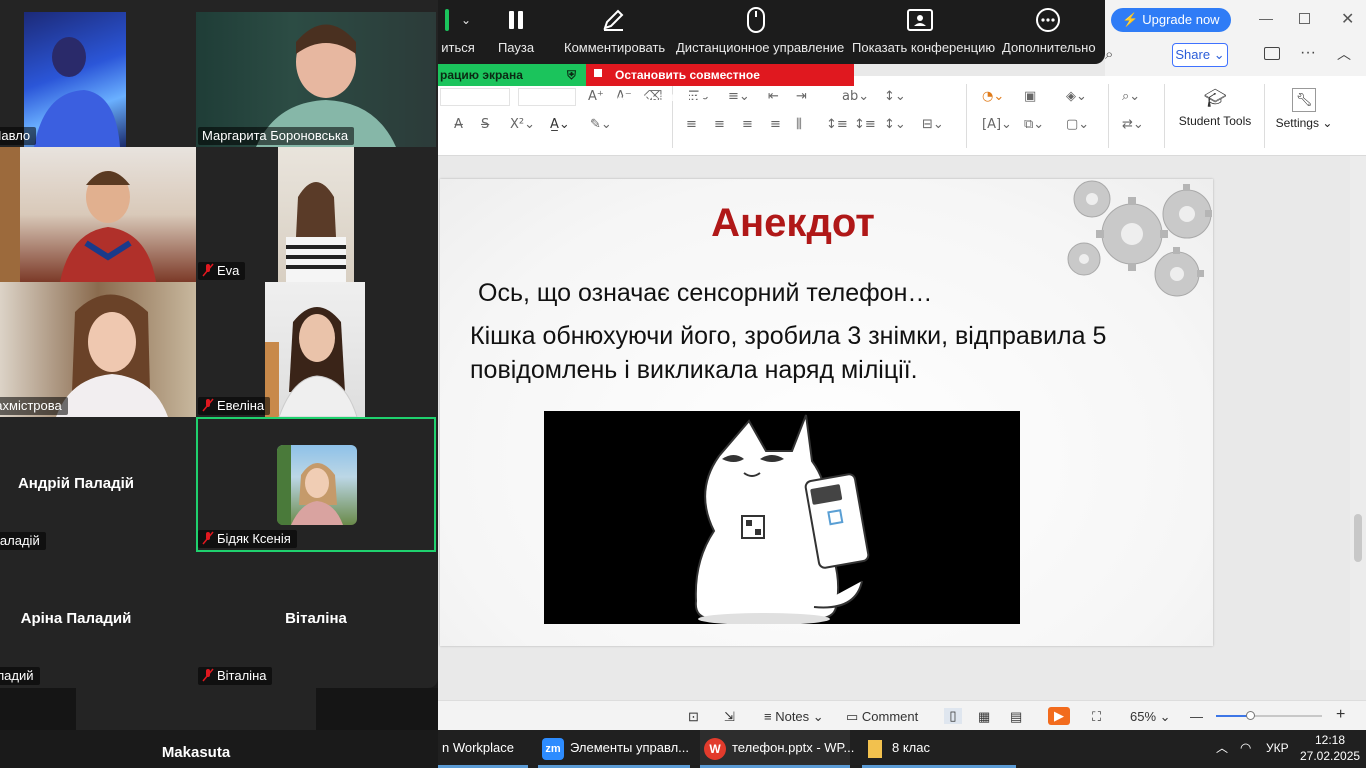 The width and height of the screenshot is (1366, 768). Describe the element at coordinates (458, 47) in the screenshot. I see `stop-share-label: иться` at that location.